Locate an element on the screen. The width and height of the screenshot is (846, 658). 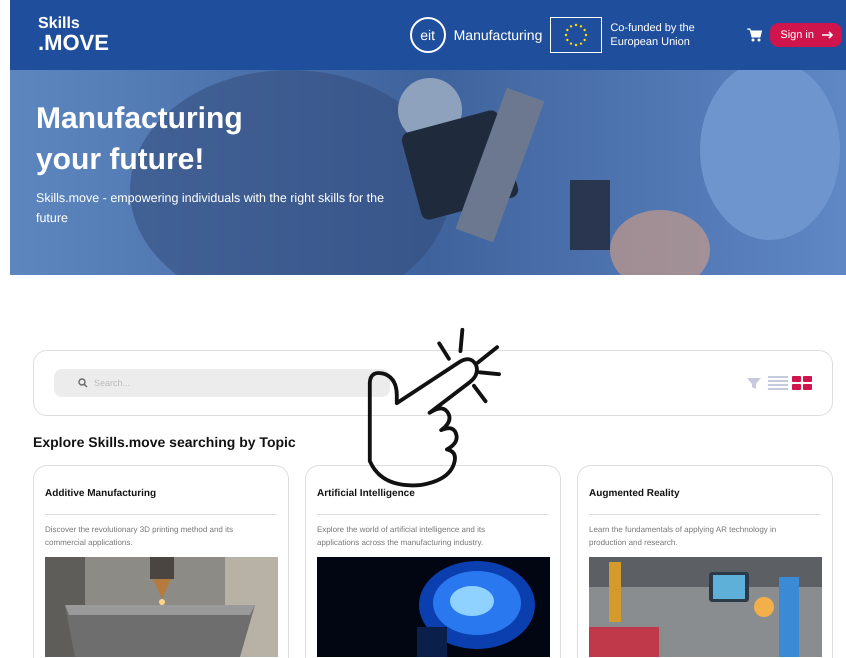
eit-logo: eit is located at coordinates (428, 35).